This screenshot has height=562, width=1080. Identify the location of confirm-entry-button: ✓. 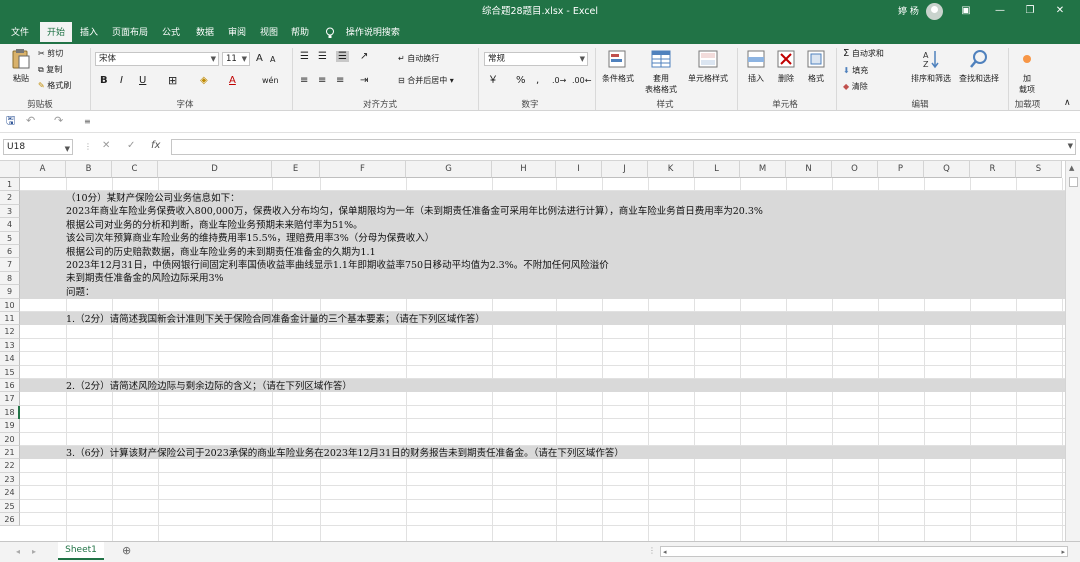
(131, 145).